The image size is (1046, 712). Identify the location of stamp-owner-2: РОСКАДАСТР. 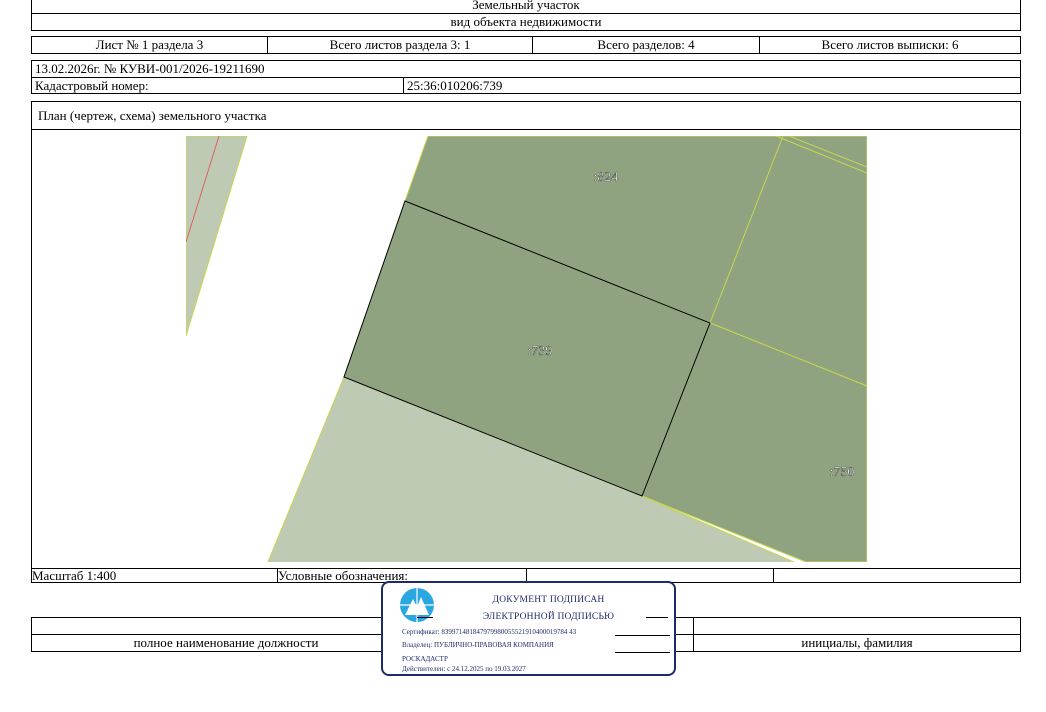
(425, 659).